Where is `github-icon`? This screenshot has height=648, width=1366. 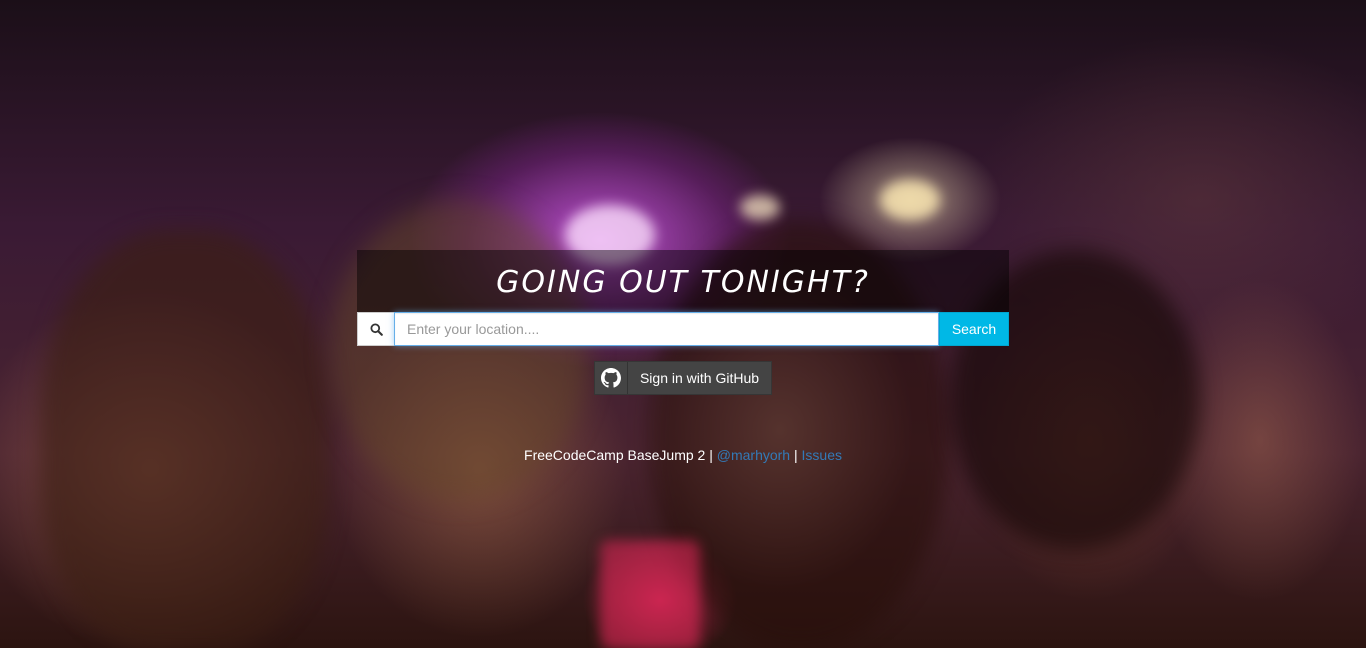
github-icon is located at coordinates (611, 378).